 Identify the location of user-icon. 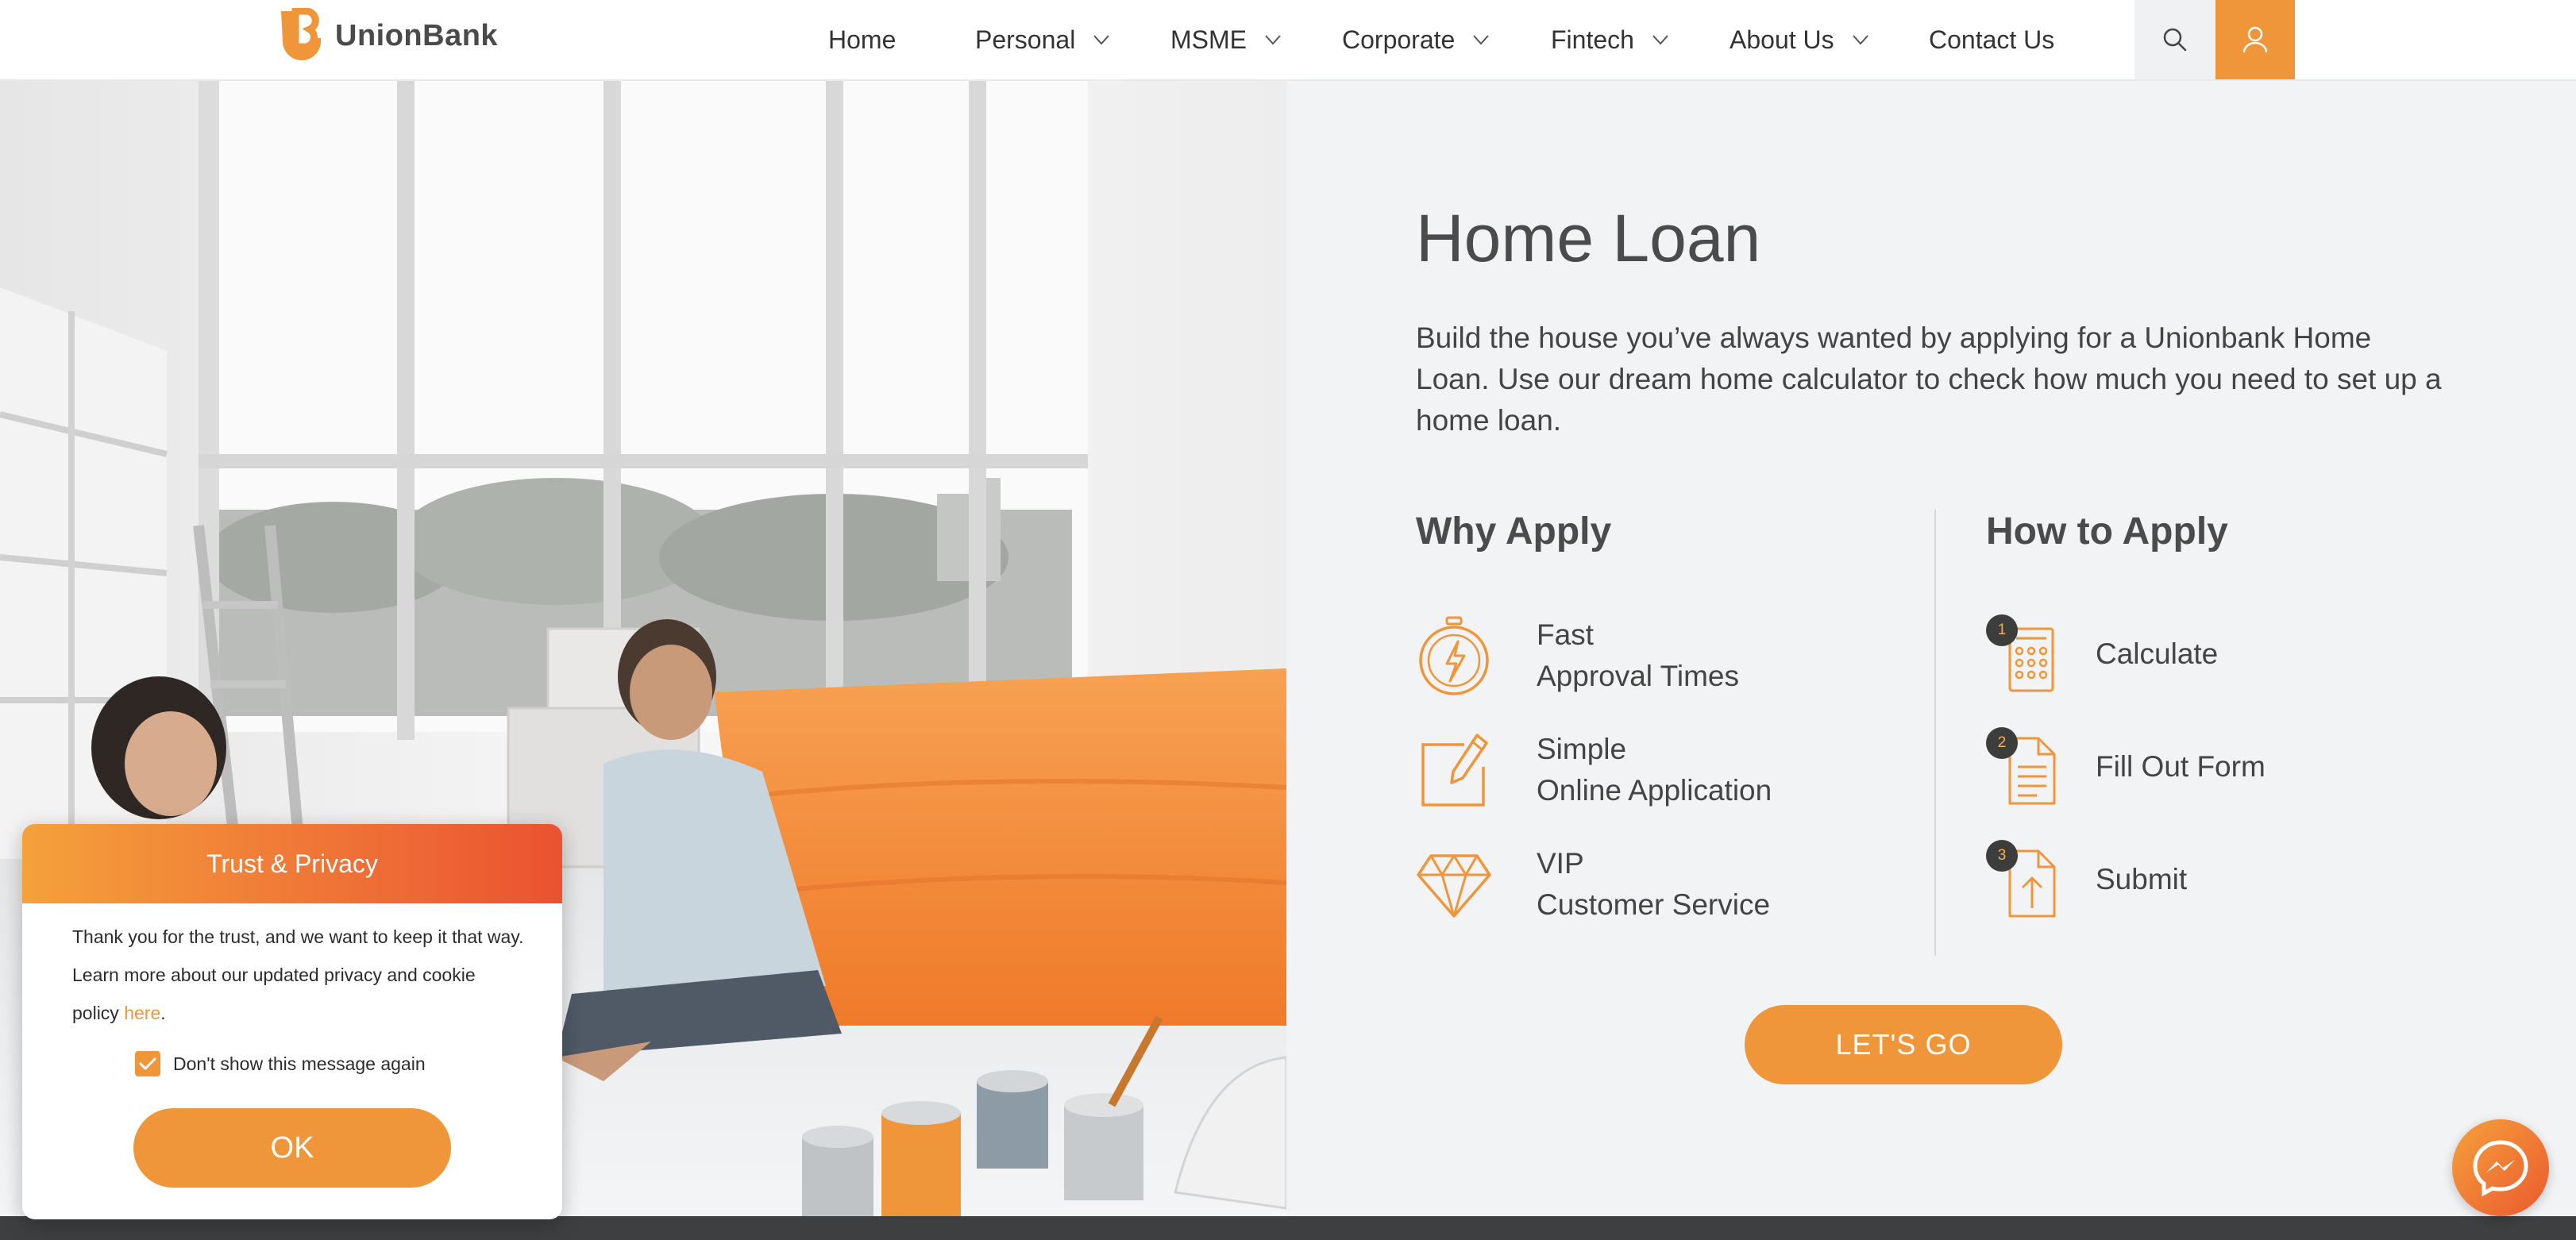
(2255, 39).